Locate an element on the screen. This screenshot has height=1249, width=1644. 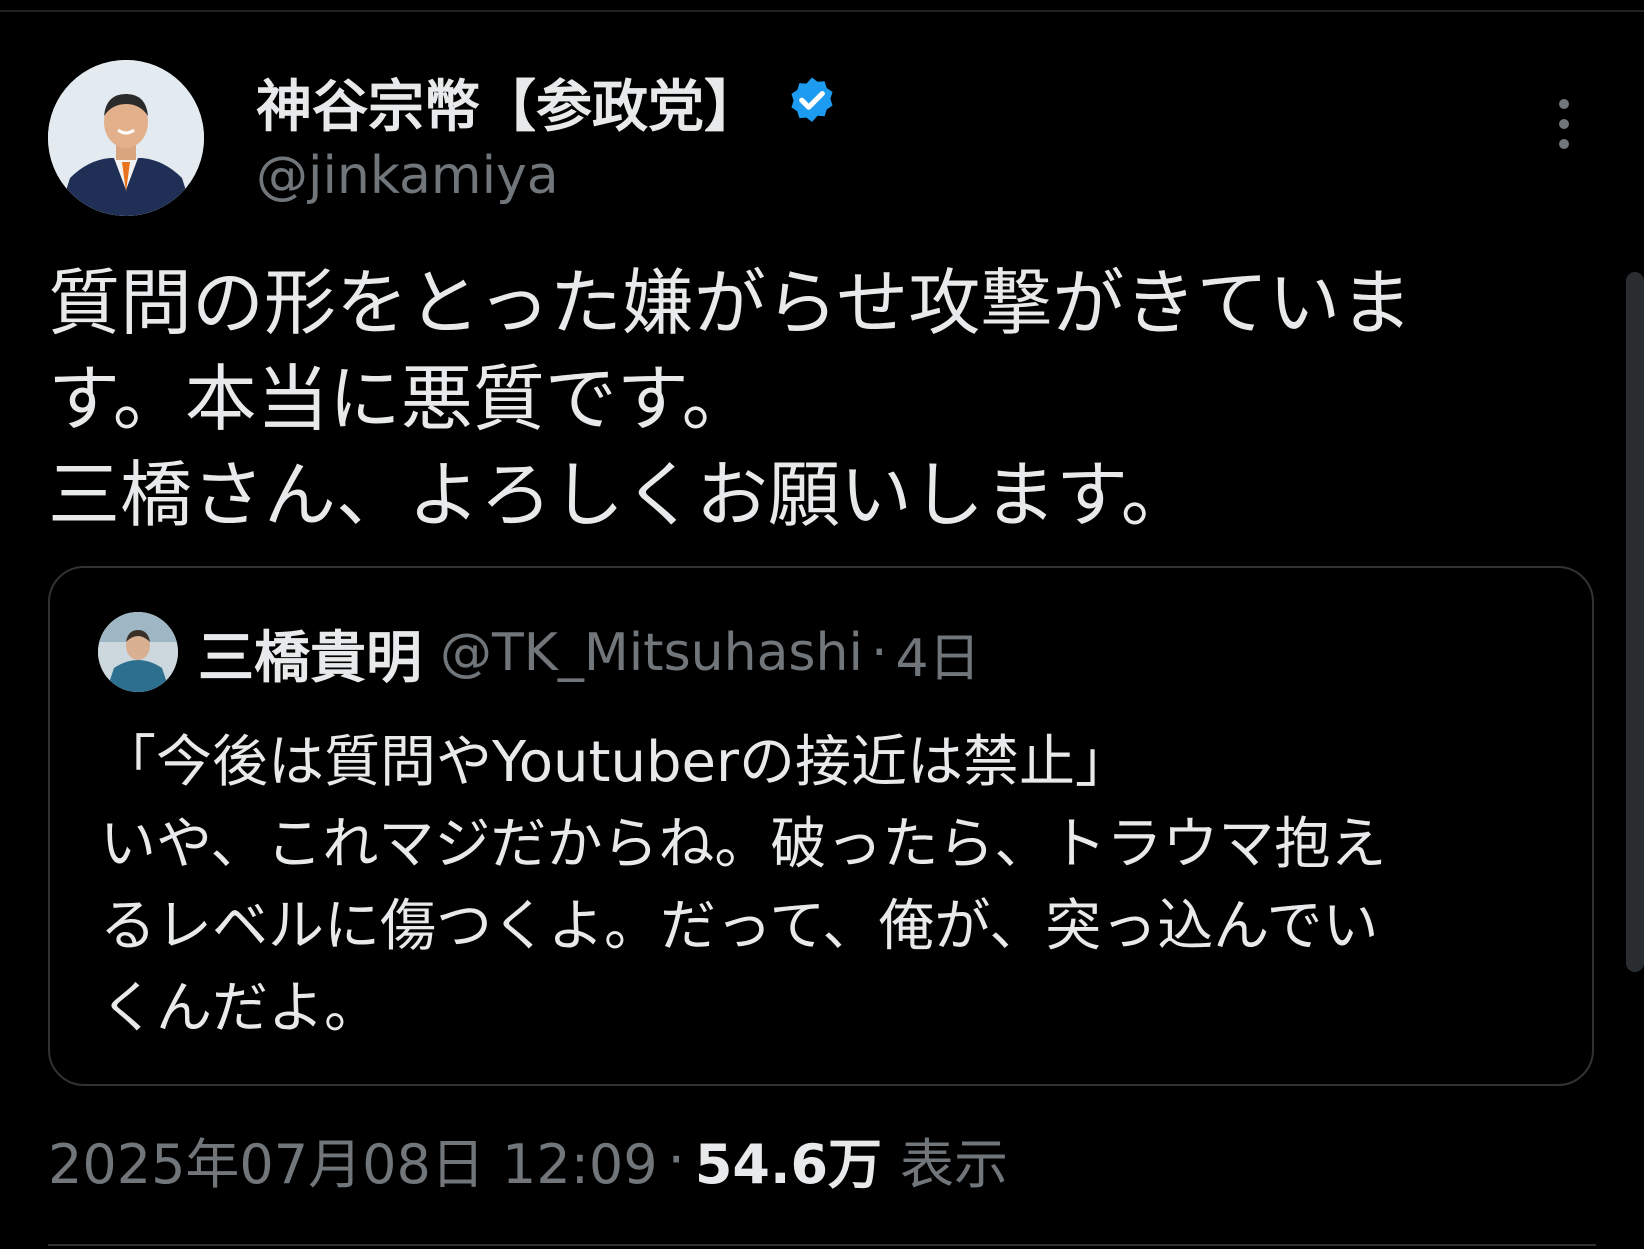
author-name-row: 神谷宗幣【参政党】 is located at coordinates (548, 102).